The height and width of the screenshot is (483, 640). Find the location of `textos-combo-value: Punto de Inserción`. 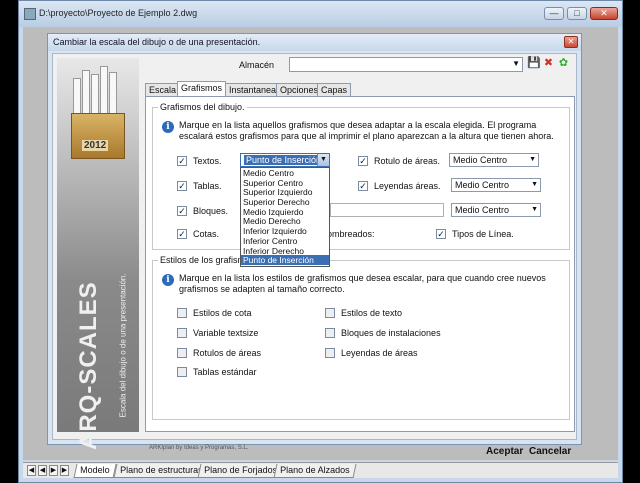

textos-combo-value: Punto de Inserción is located at coordinates (284, 160).